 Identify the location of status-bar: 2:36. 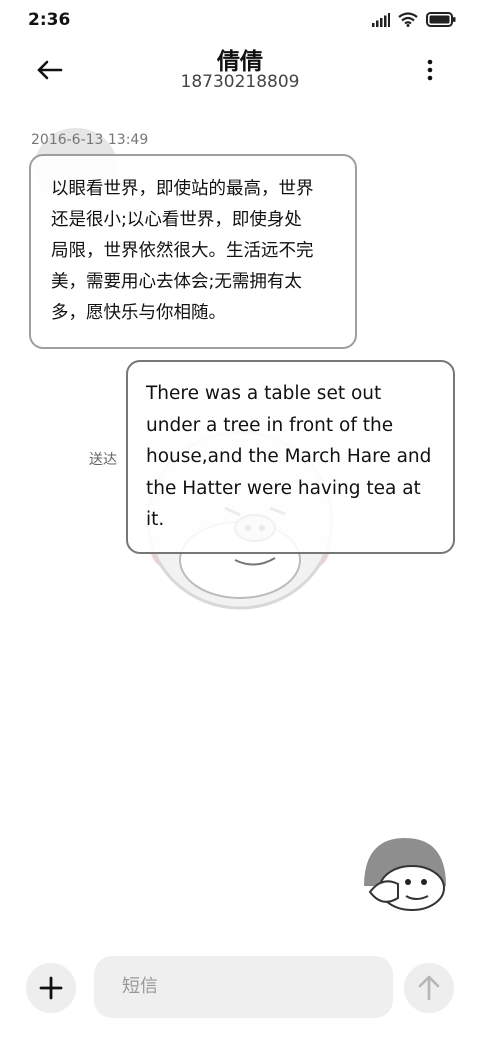
(240, 20).